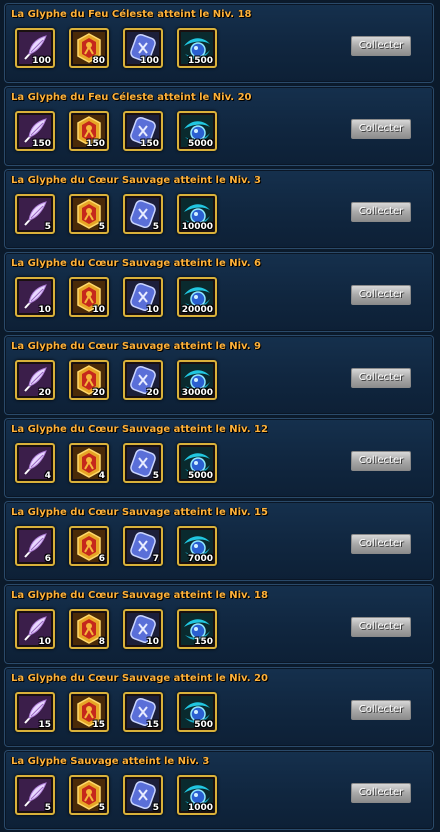 This screenshot has width=440, height=832. What do you see at coordinates (200, 61) in the screenshot?
I see `item-quantity: 1500` at bounding box center [200, 61].